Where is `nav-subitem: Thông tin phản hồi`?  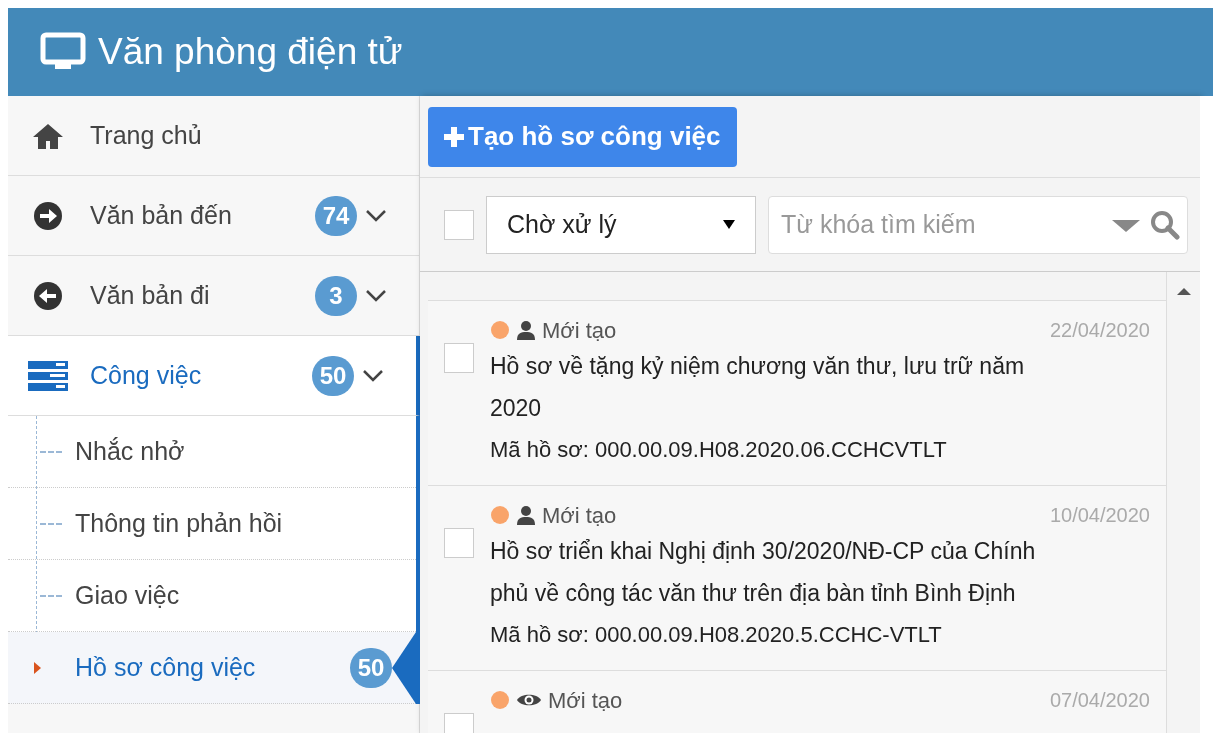 nav-subitem: Thông tin phản hồi is located at coordinates (212, 524).